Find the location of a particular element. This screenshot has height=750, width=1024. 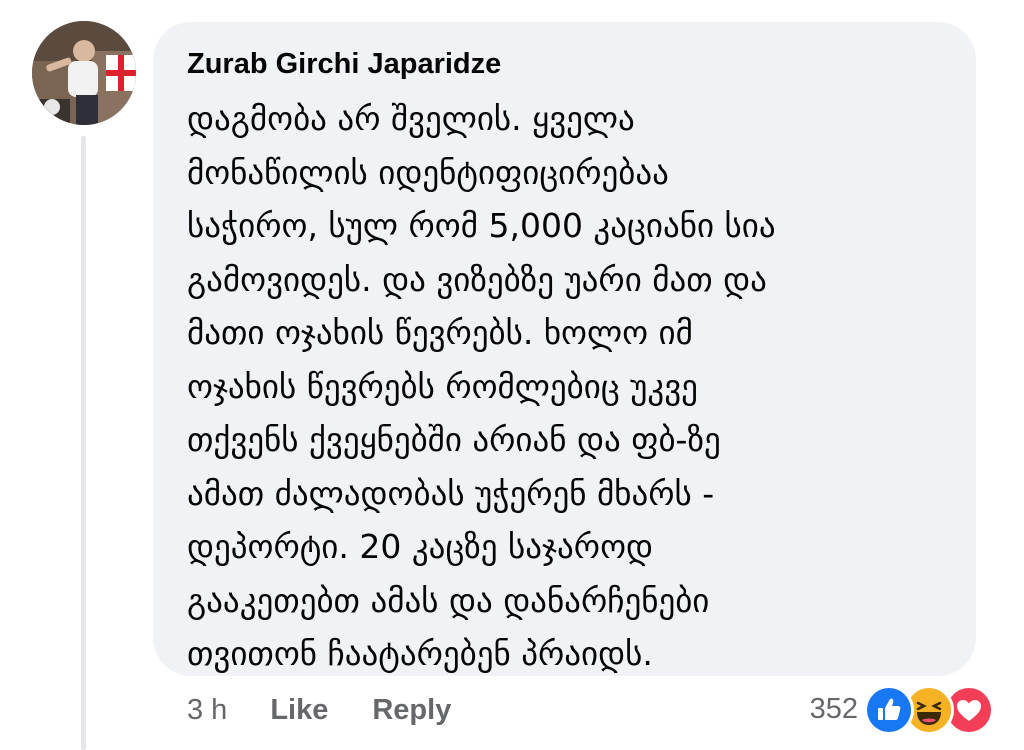

comment-line: ამათ ძალადობას უჭერენ მხარს - is located at coordinates (451, 493).